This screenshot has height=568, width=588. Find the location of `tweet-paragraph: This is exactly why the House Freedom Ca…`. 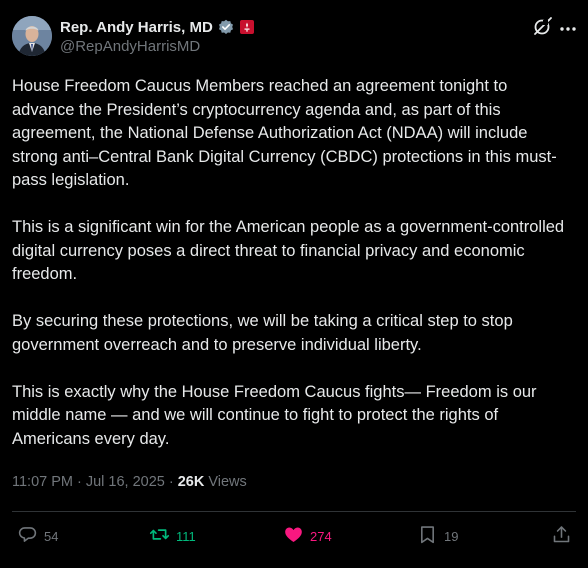

tweet-paragraph: This is exactly why the House Freedom Ca… is located at coordinates (274, 415).